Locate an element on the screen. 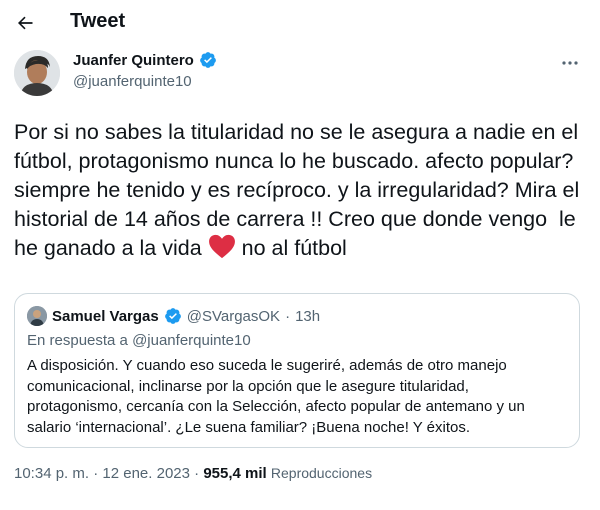 Image resolution: width=600 pixels, height=510 pixels. view-count: 955,4 mil is located at coordinates (235, 473).